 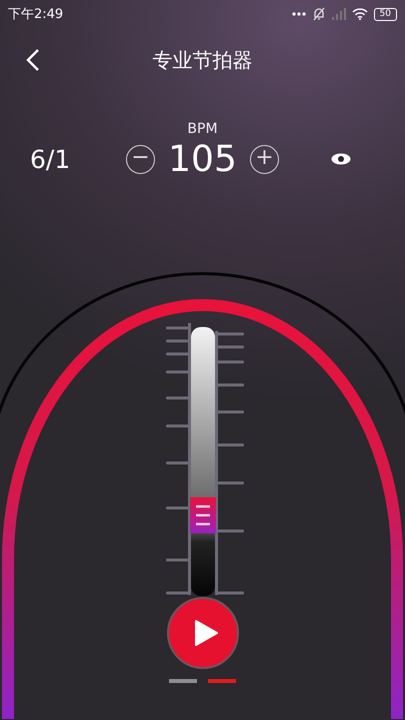 I want to click on back-button, so click(x=33, y=60).